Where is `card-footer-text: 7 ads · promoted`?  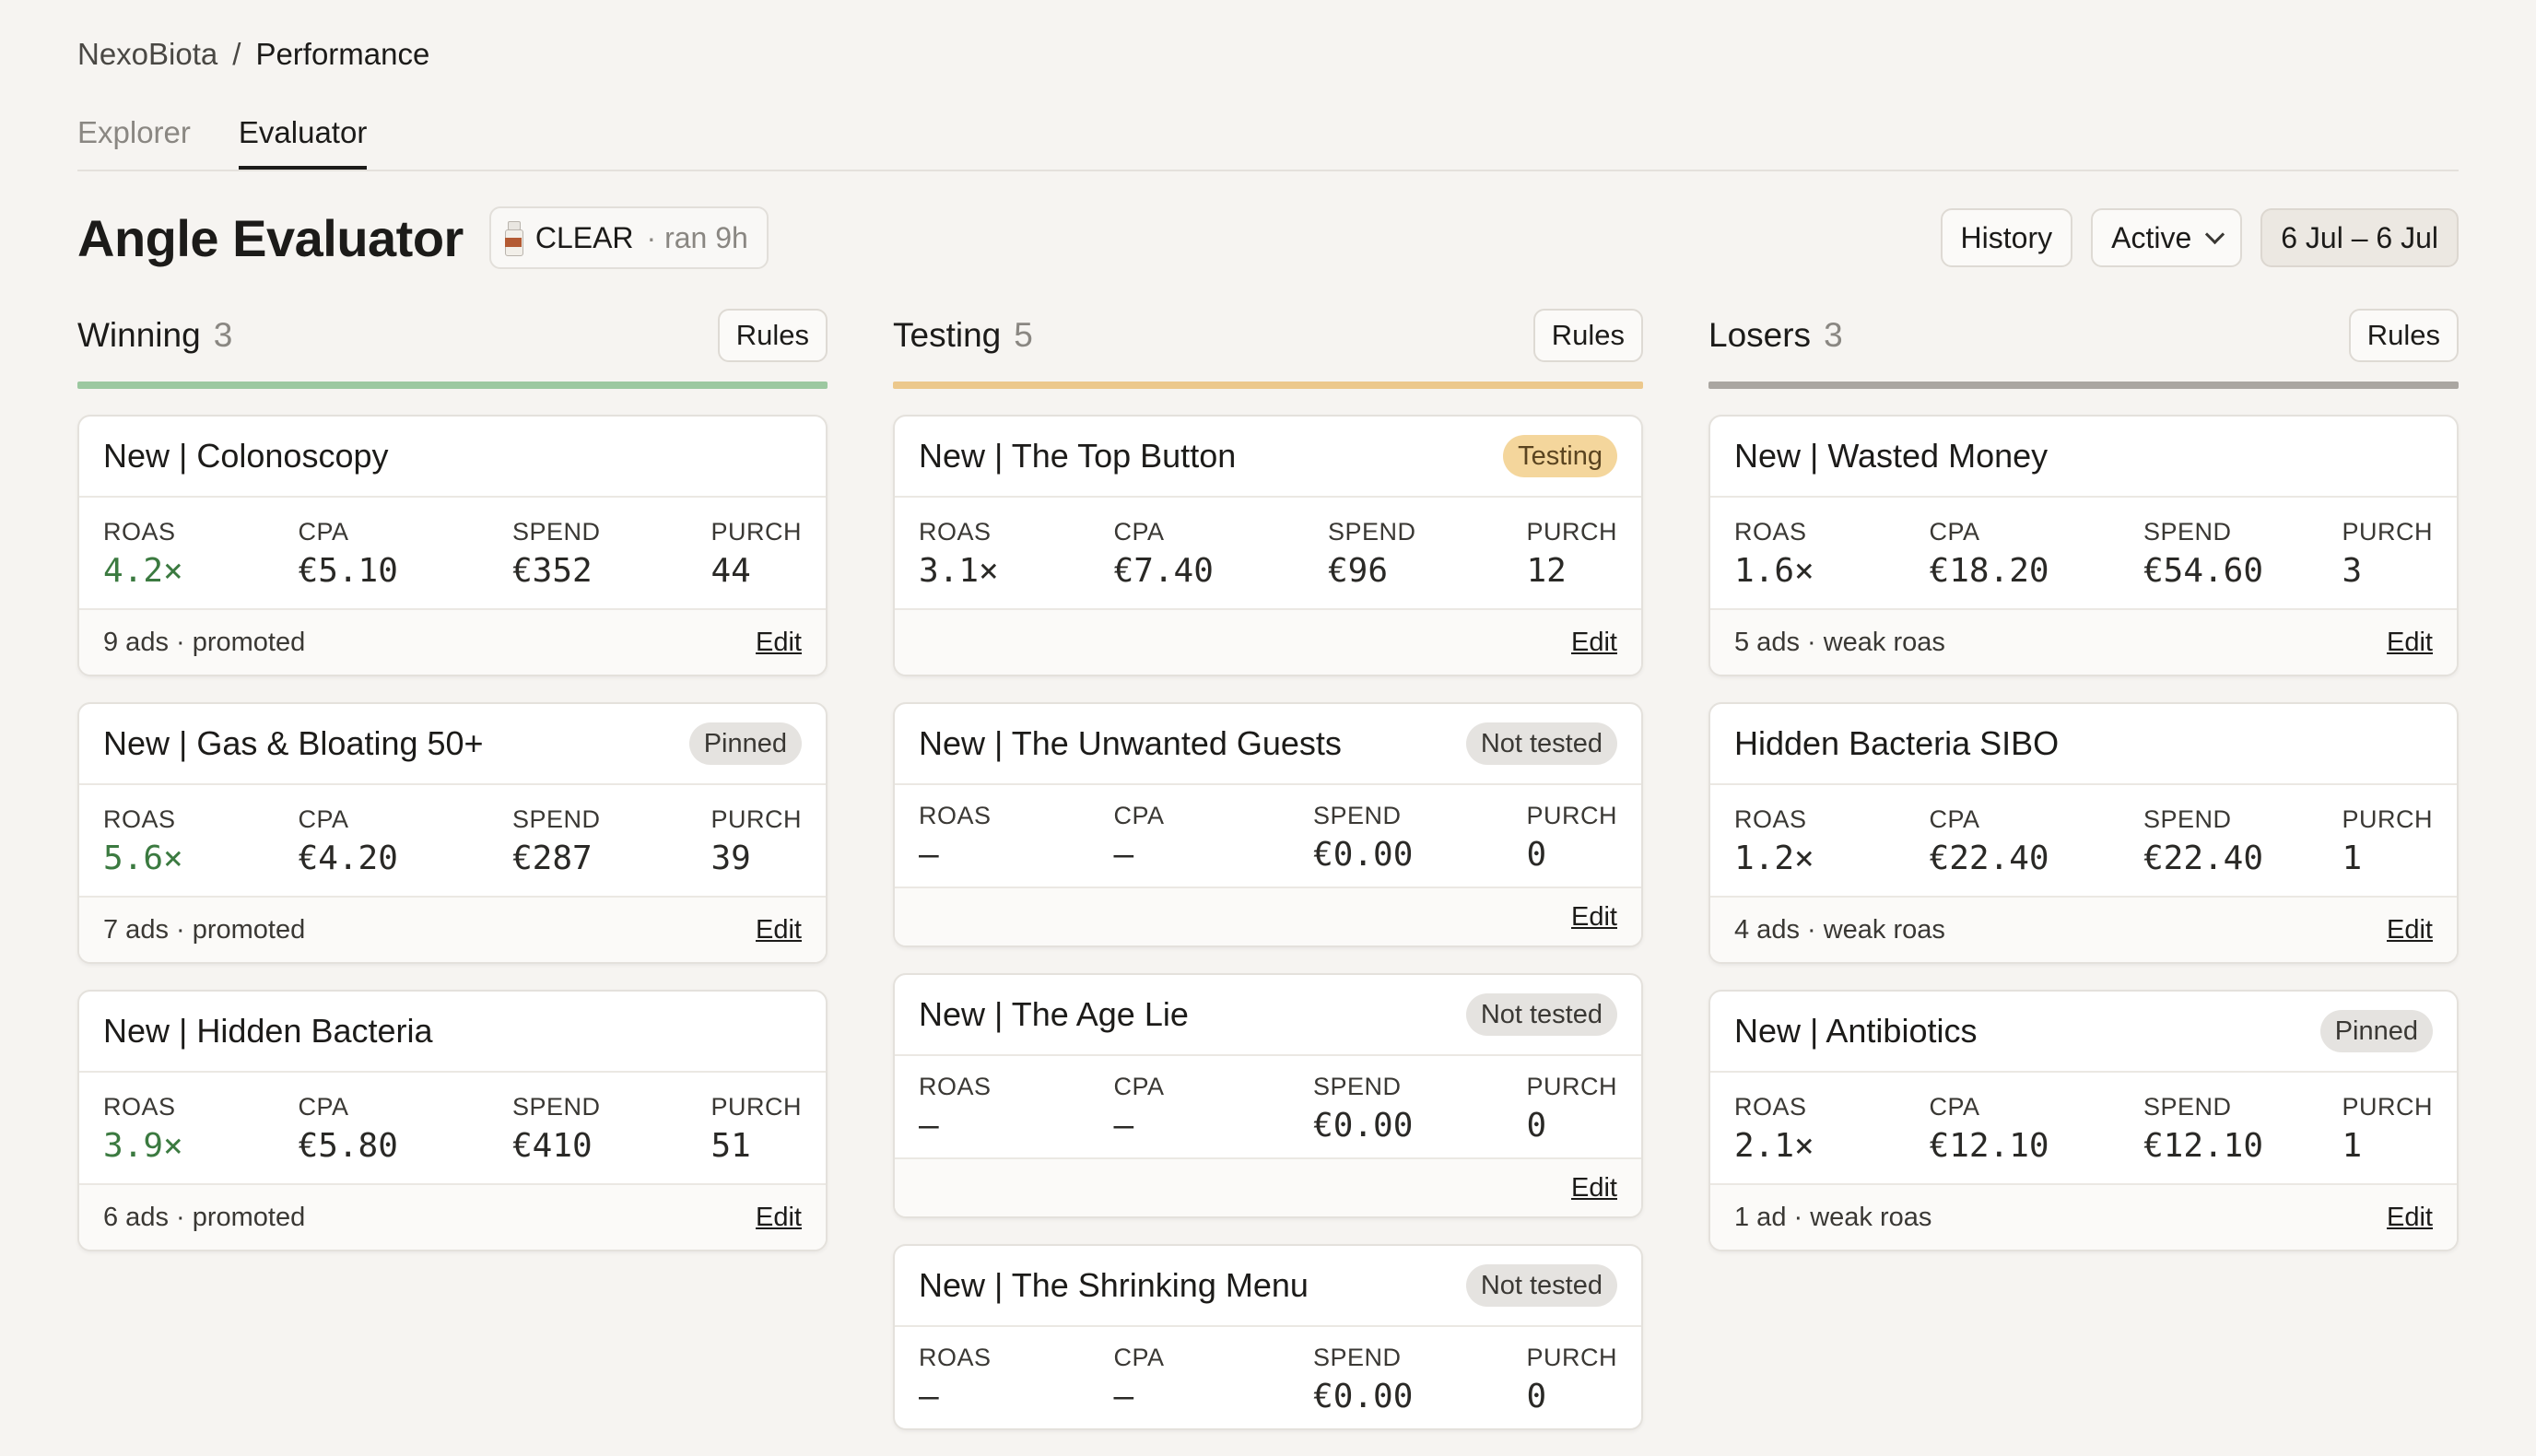
card-footer-text: 7 ads · promoted is located at coordinates (204, 929).